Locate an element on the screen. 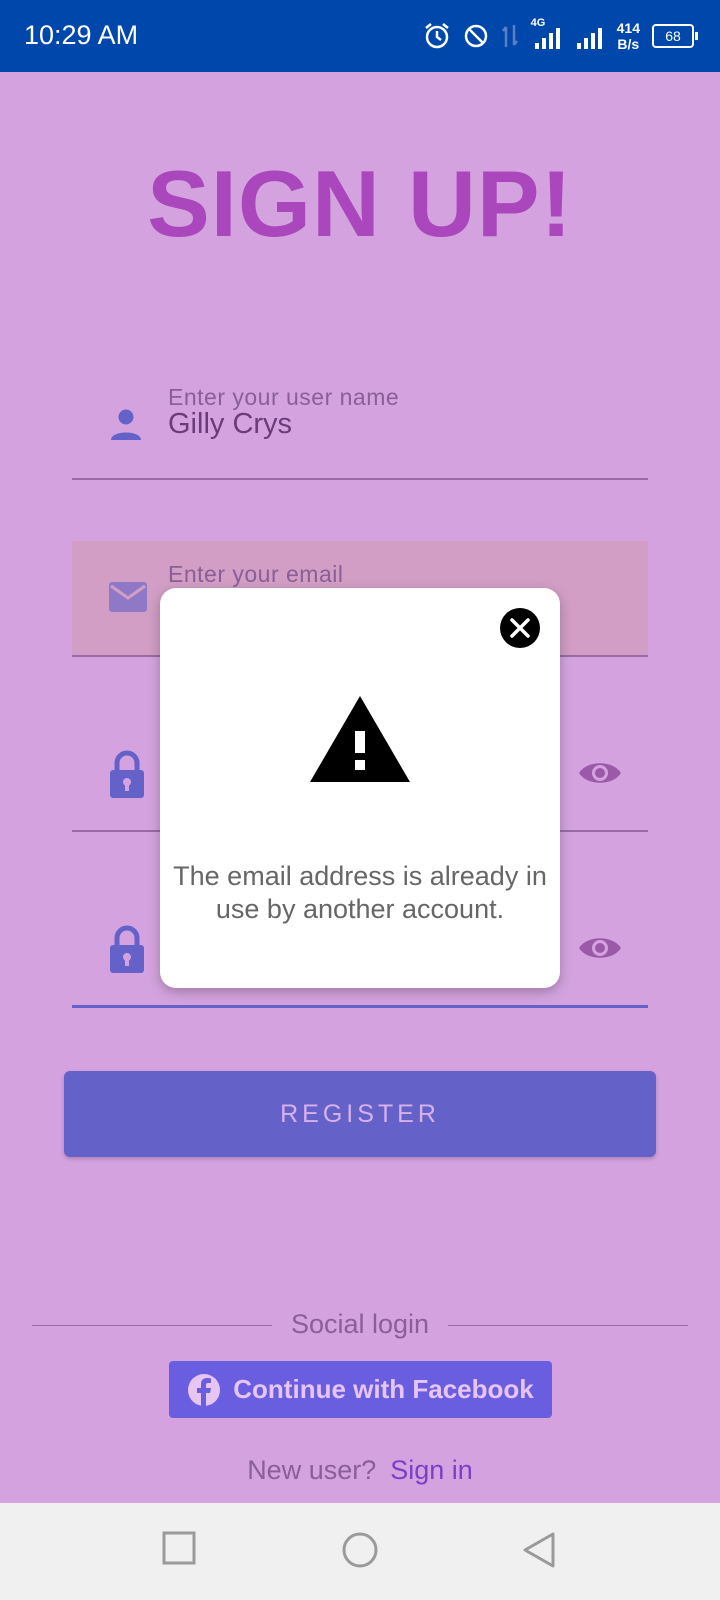 The image size is (720, 1600). alarm-icon is located at coordinates (436, 36).